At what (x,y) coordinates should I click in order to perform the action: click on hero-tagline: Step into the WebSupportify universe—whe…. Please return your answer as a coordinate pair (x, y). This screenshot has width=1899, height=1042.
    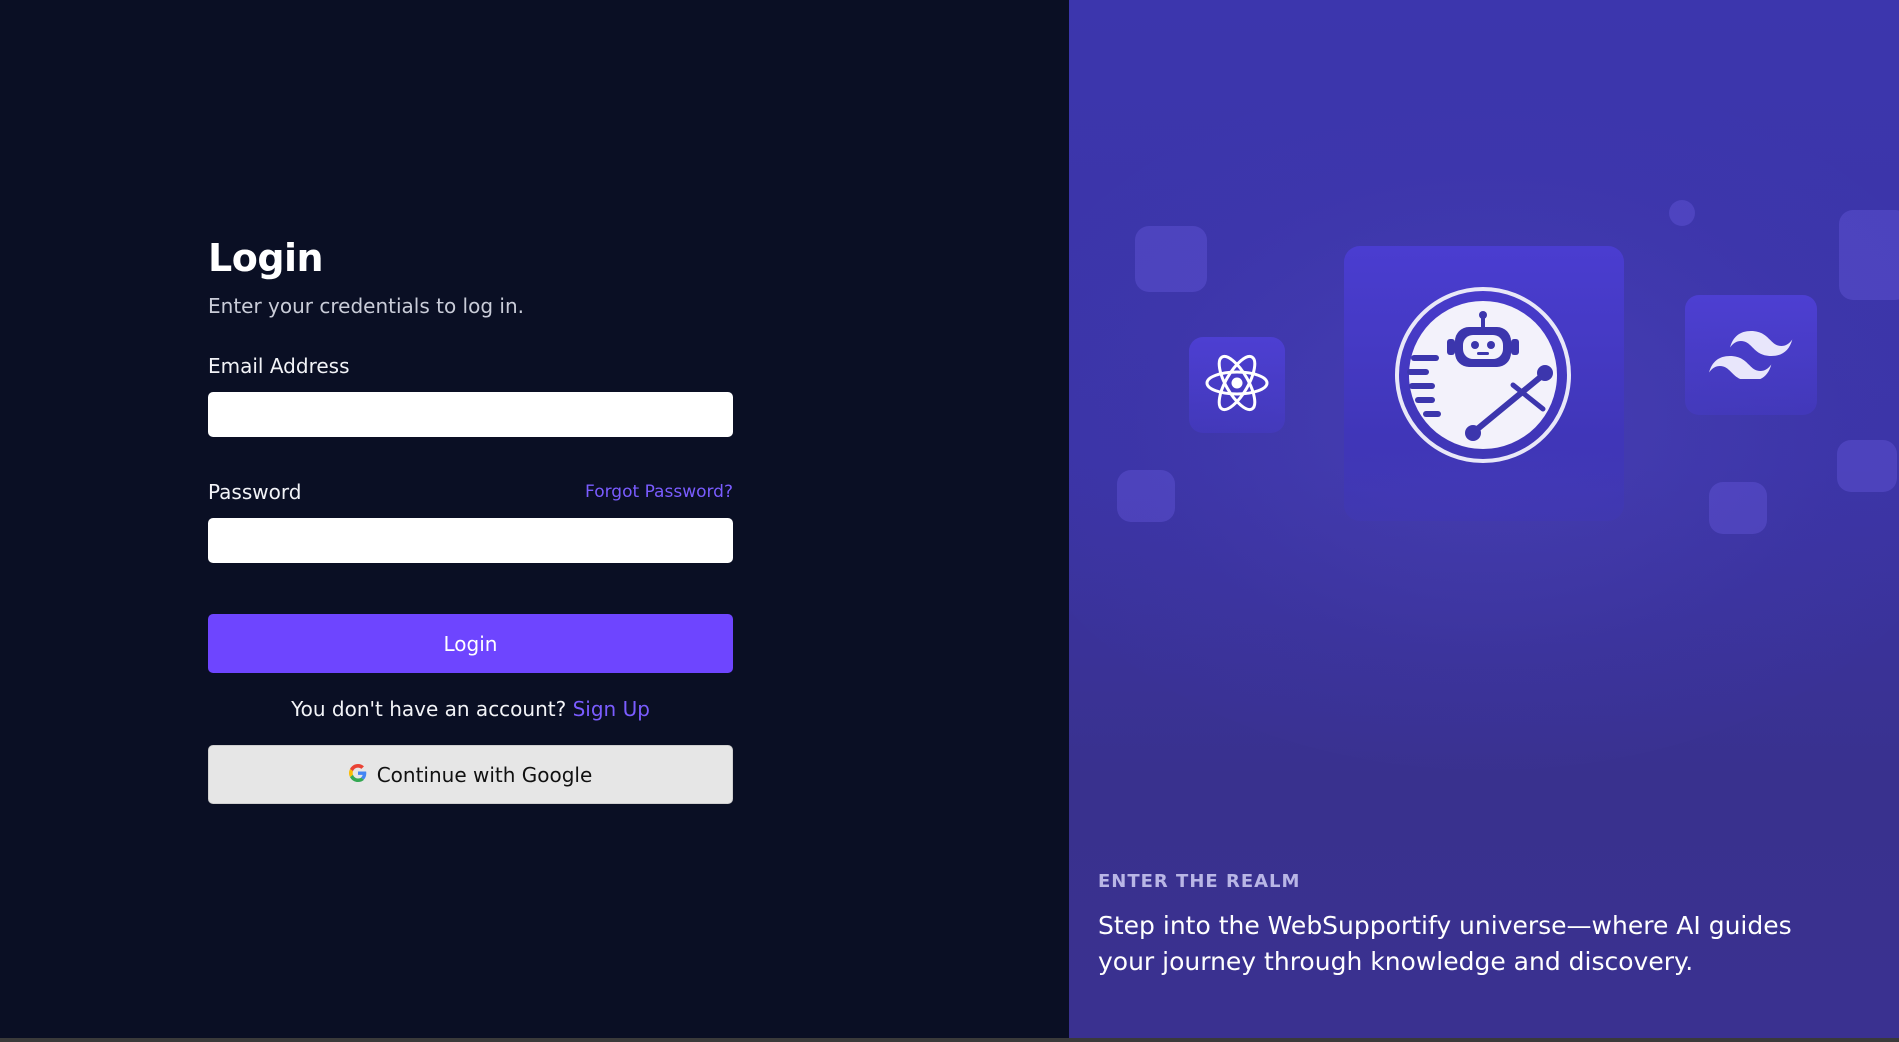
    Looking at the image, I should click on (1445, 943).